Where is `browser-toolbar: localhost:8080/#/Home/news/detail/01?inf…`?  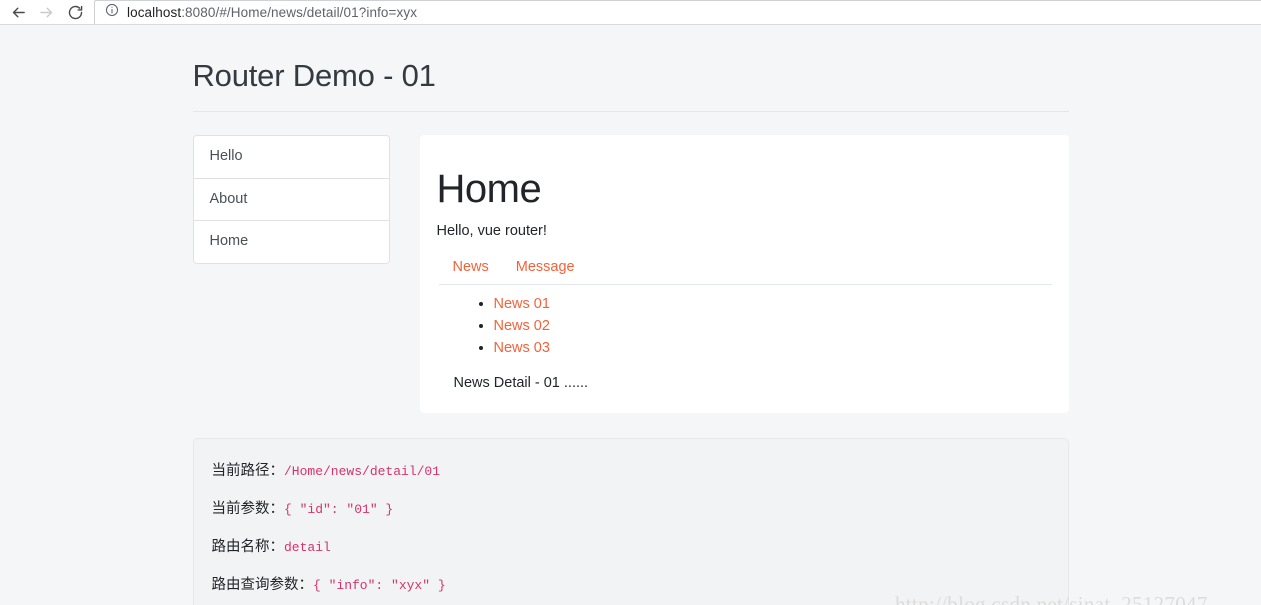 browser-toolbar: localhost:8080/#/Home/news/detail/01?inf… is located at coordinates (630, 12).